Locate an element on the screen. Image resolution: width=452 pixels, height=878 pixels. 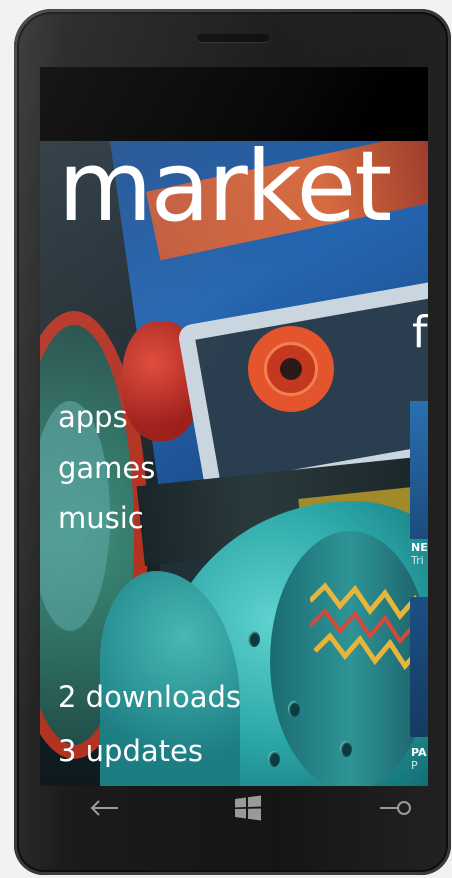
toy-dial-center is located at coordinates (291, 369).